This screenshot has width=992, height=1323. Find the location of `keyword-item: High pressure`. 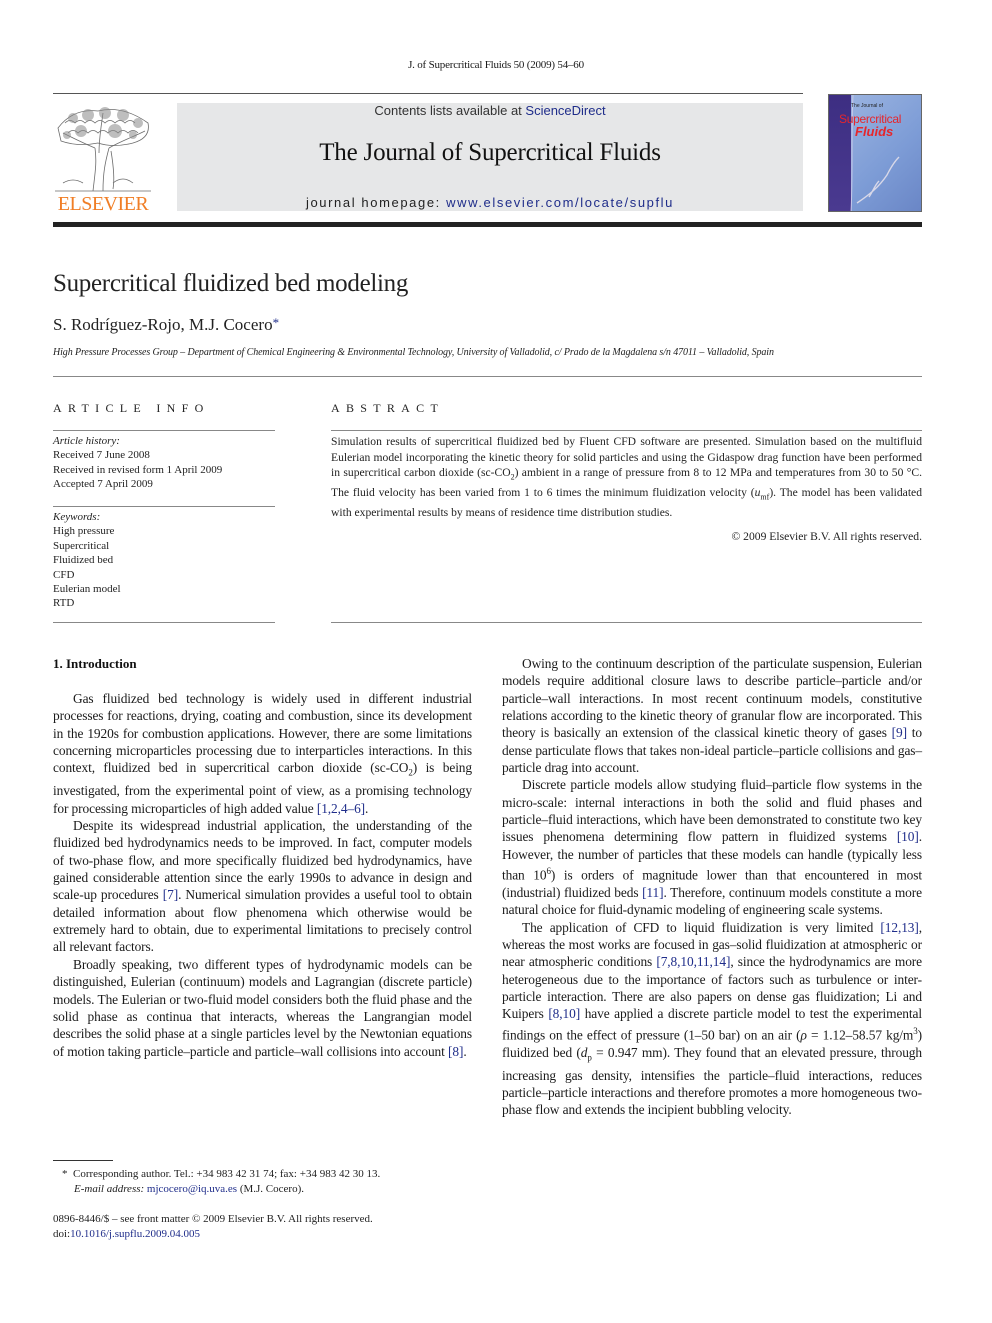

keyword-item: High pressure is located at coordinates (84, 531).